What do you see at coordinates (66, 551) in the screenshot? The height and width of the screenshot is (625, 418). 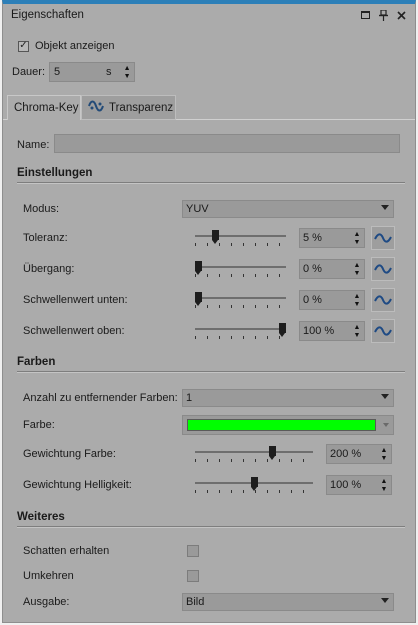 I see `keep-shadow-label: Schatten erhalten` at bounding box center [66, 551].